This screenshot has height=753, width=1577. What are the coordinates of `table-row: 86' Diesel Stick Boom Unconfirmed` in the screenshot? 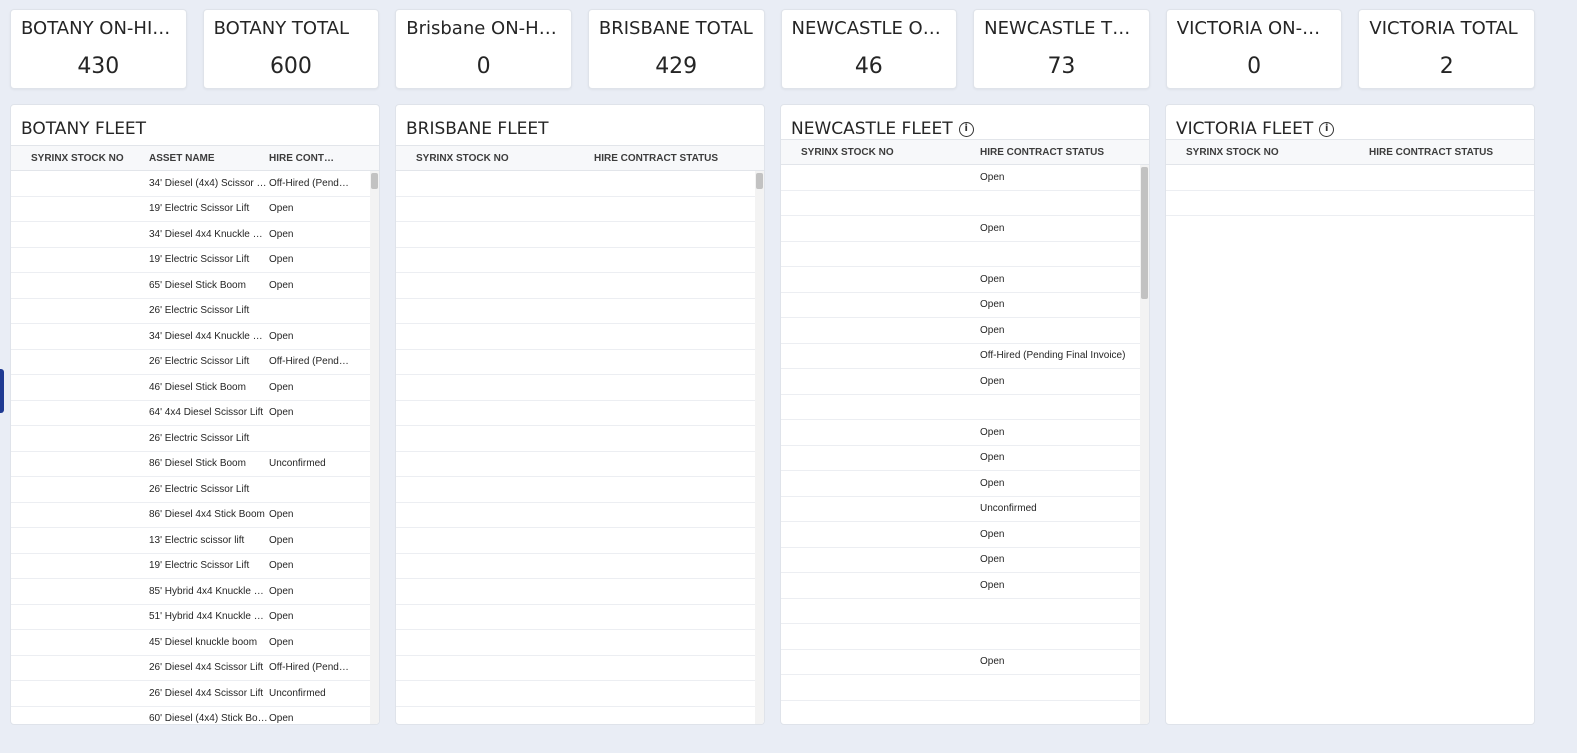 It's located at (195, 464).